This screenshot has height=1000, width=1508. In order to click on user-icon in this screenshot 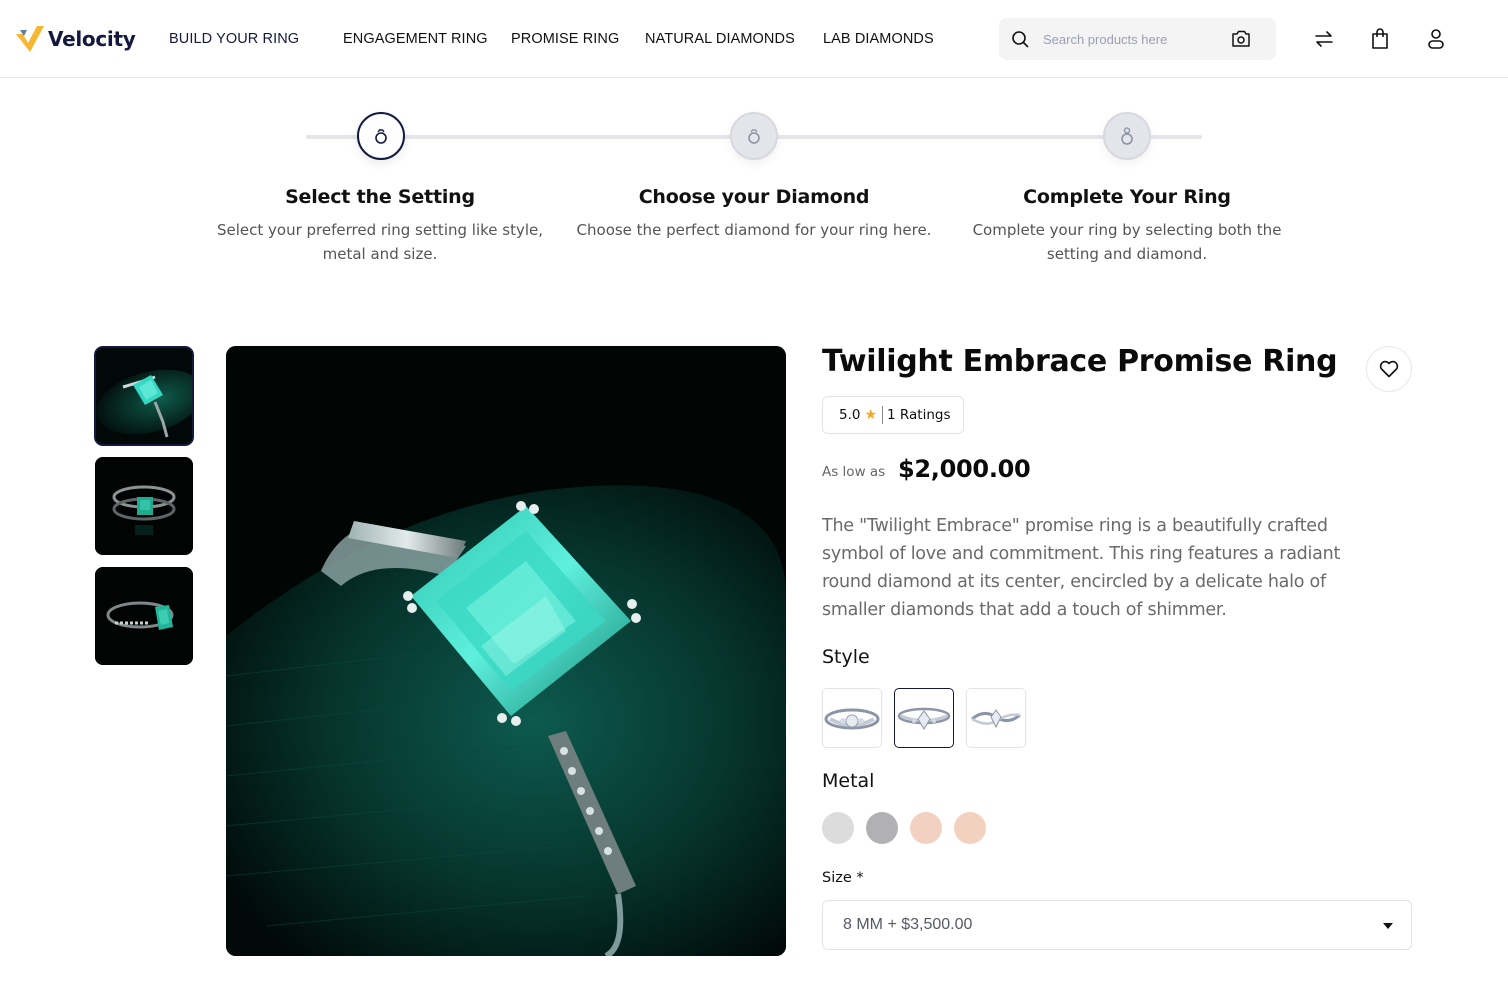, I will do `click(1436, 39)`.